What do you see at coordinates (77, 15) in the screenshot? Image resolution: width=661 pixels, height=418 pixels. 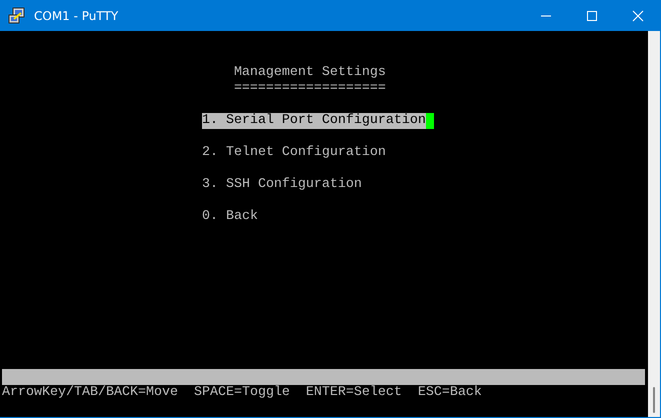 I see `window-title: COM1 - PuTTY` at bounding box center [77, 15].